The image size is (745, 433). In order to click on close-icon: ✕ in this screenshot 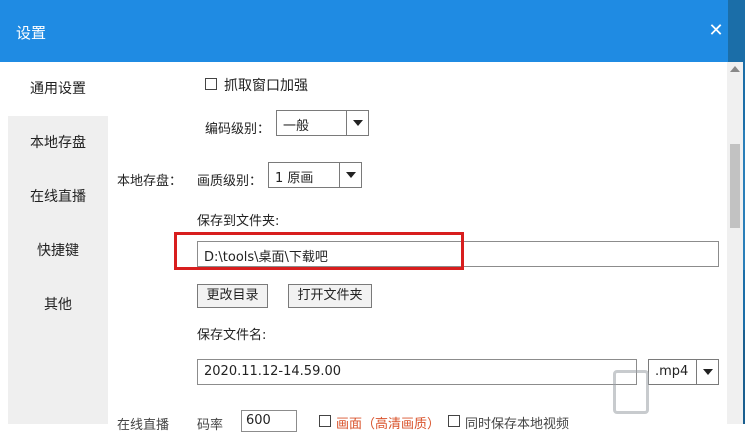, I will do `click(716, 31)`.